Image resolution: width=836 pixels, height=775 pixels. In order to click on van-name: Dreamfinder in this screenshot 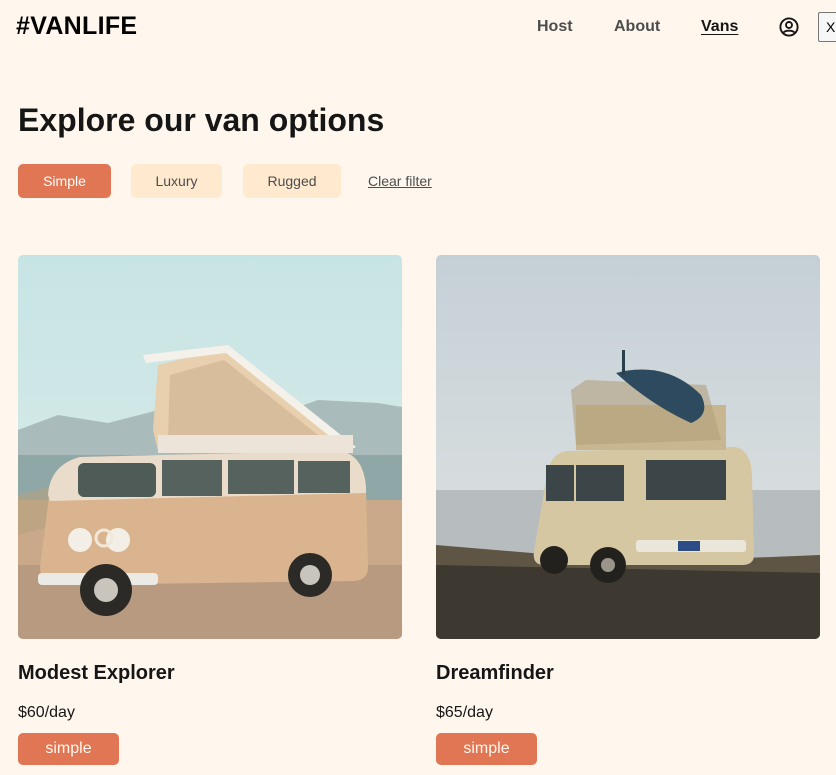, I will do `click(495, 673)`.